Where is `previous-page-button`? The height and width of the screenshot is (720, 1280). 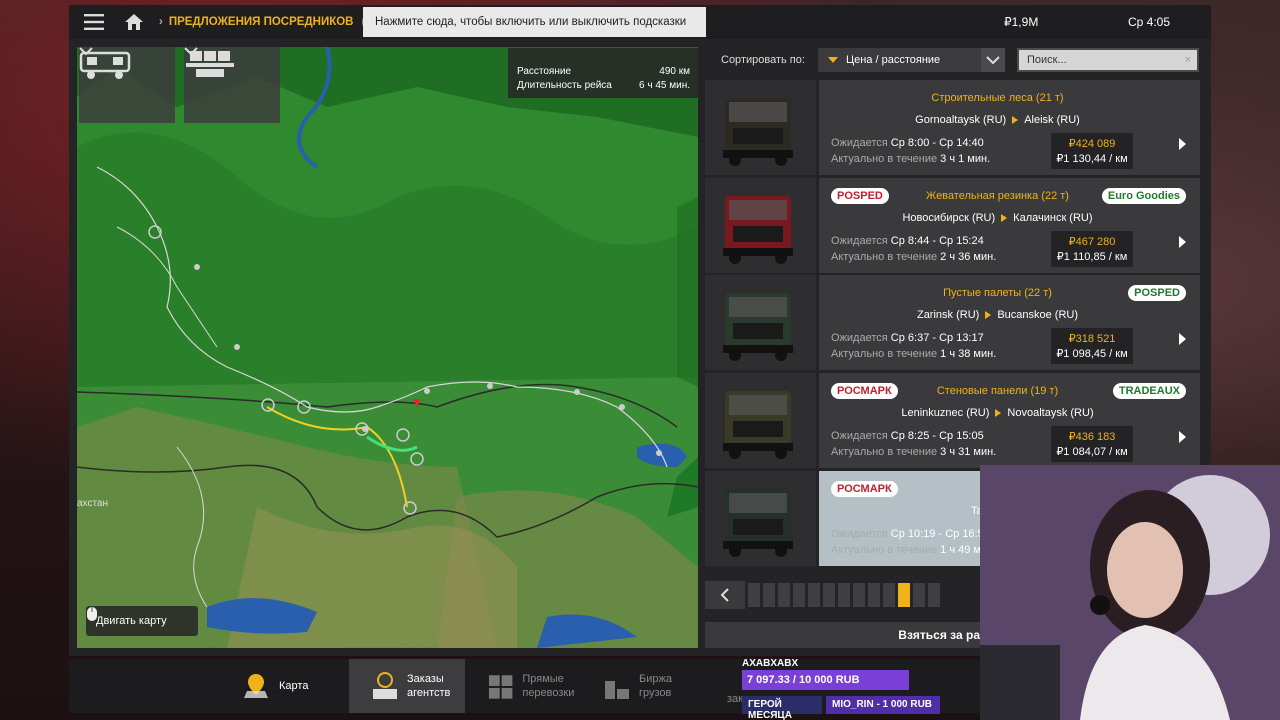 previous-page-button is located at coordinates (725, 595).